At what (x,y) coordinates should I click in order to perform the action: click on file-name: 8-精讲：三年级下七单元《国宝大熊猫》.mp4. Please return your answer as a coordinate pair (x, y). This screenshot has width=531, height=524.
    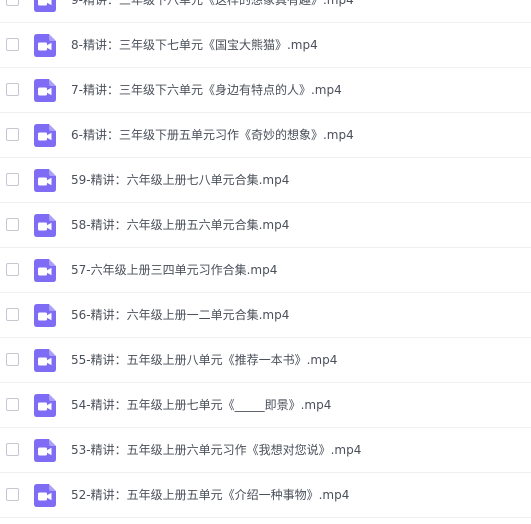
    Looking at the image, I should click on (194, 45).